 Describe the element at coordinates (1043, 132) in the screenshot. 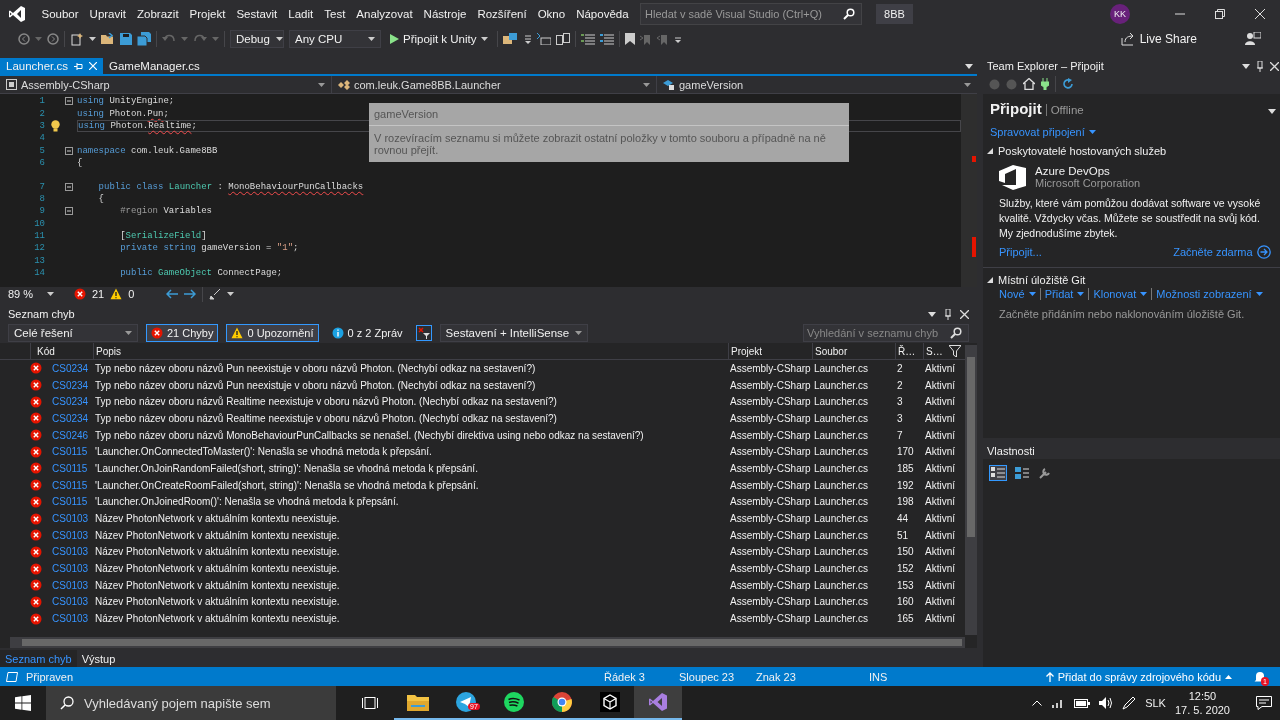

I see `manage-connections-link: Spravovat připojení` at that location.